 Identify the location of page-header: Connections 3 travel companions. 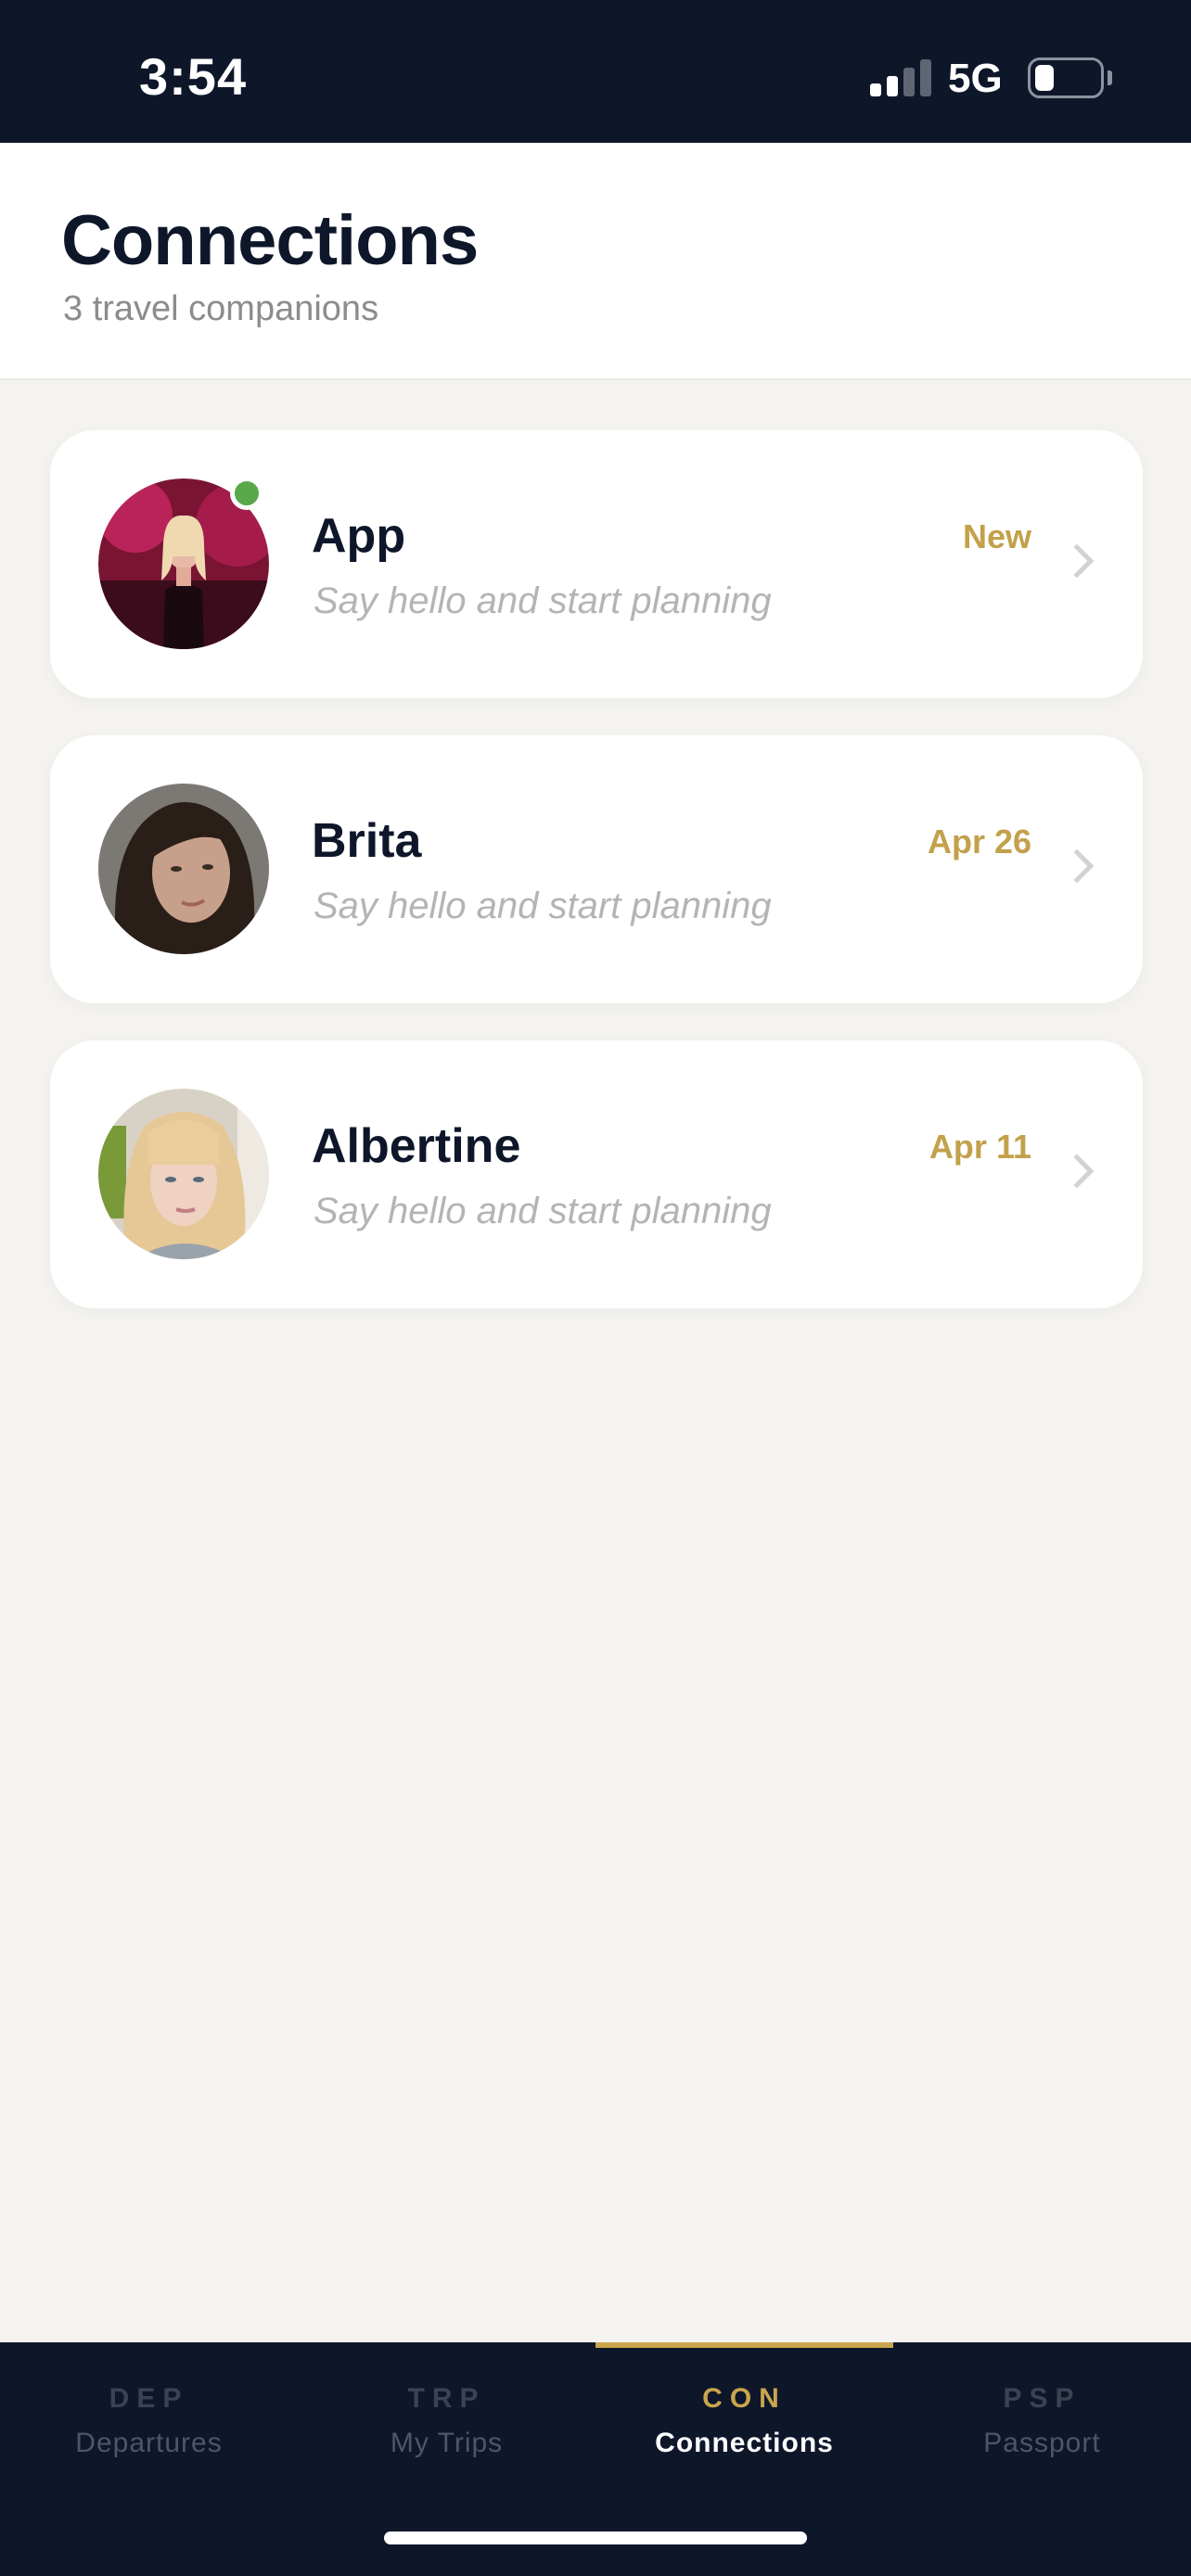
(595, 261).